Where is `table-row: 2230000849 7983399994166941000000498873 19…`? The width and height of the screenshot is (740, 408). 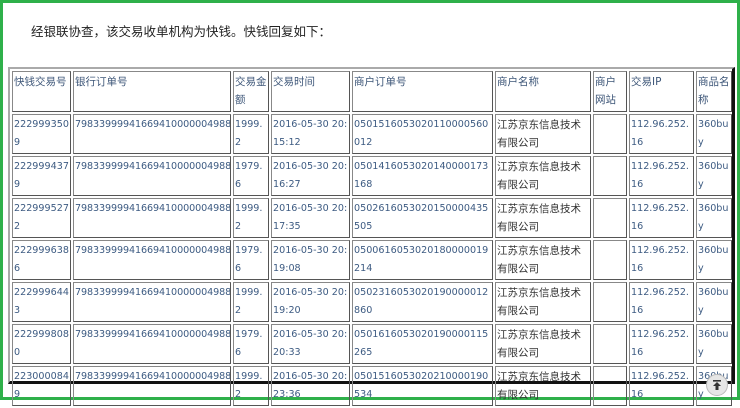 table-row: 2230000849 7983399994166941000000498873 19… is located at coordinates (372, 386).